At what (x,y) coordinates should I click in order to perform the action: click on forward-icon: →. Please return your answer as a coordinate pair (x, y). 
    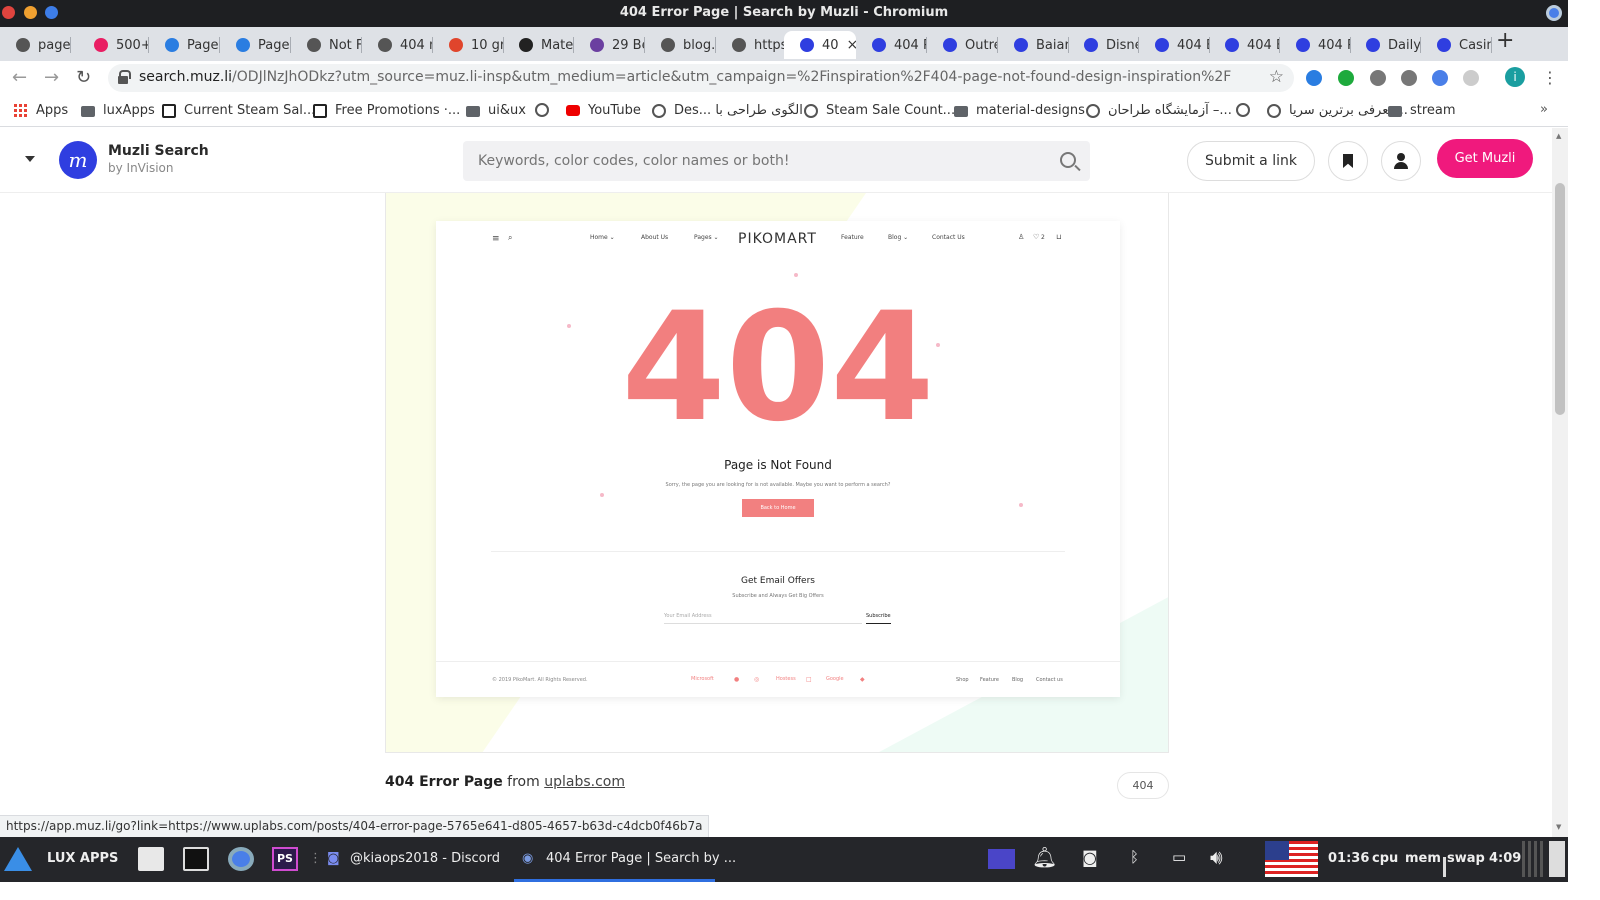
    Looking at the image, I should click on (51, 77).